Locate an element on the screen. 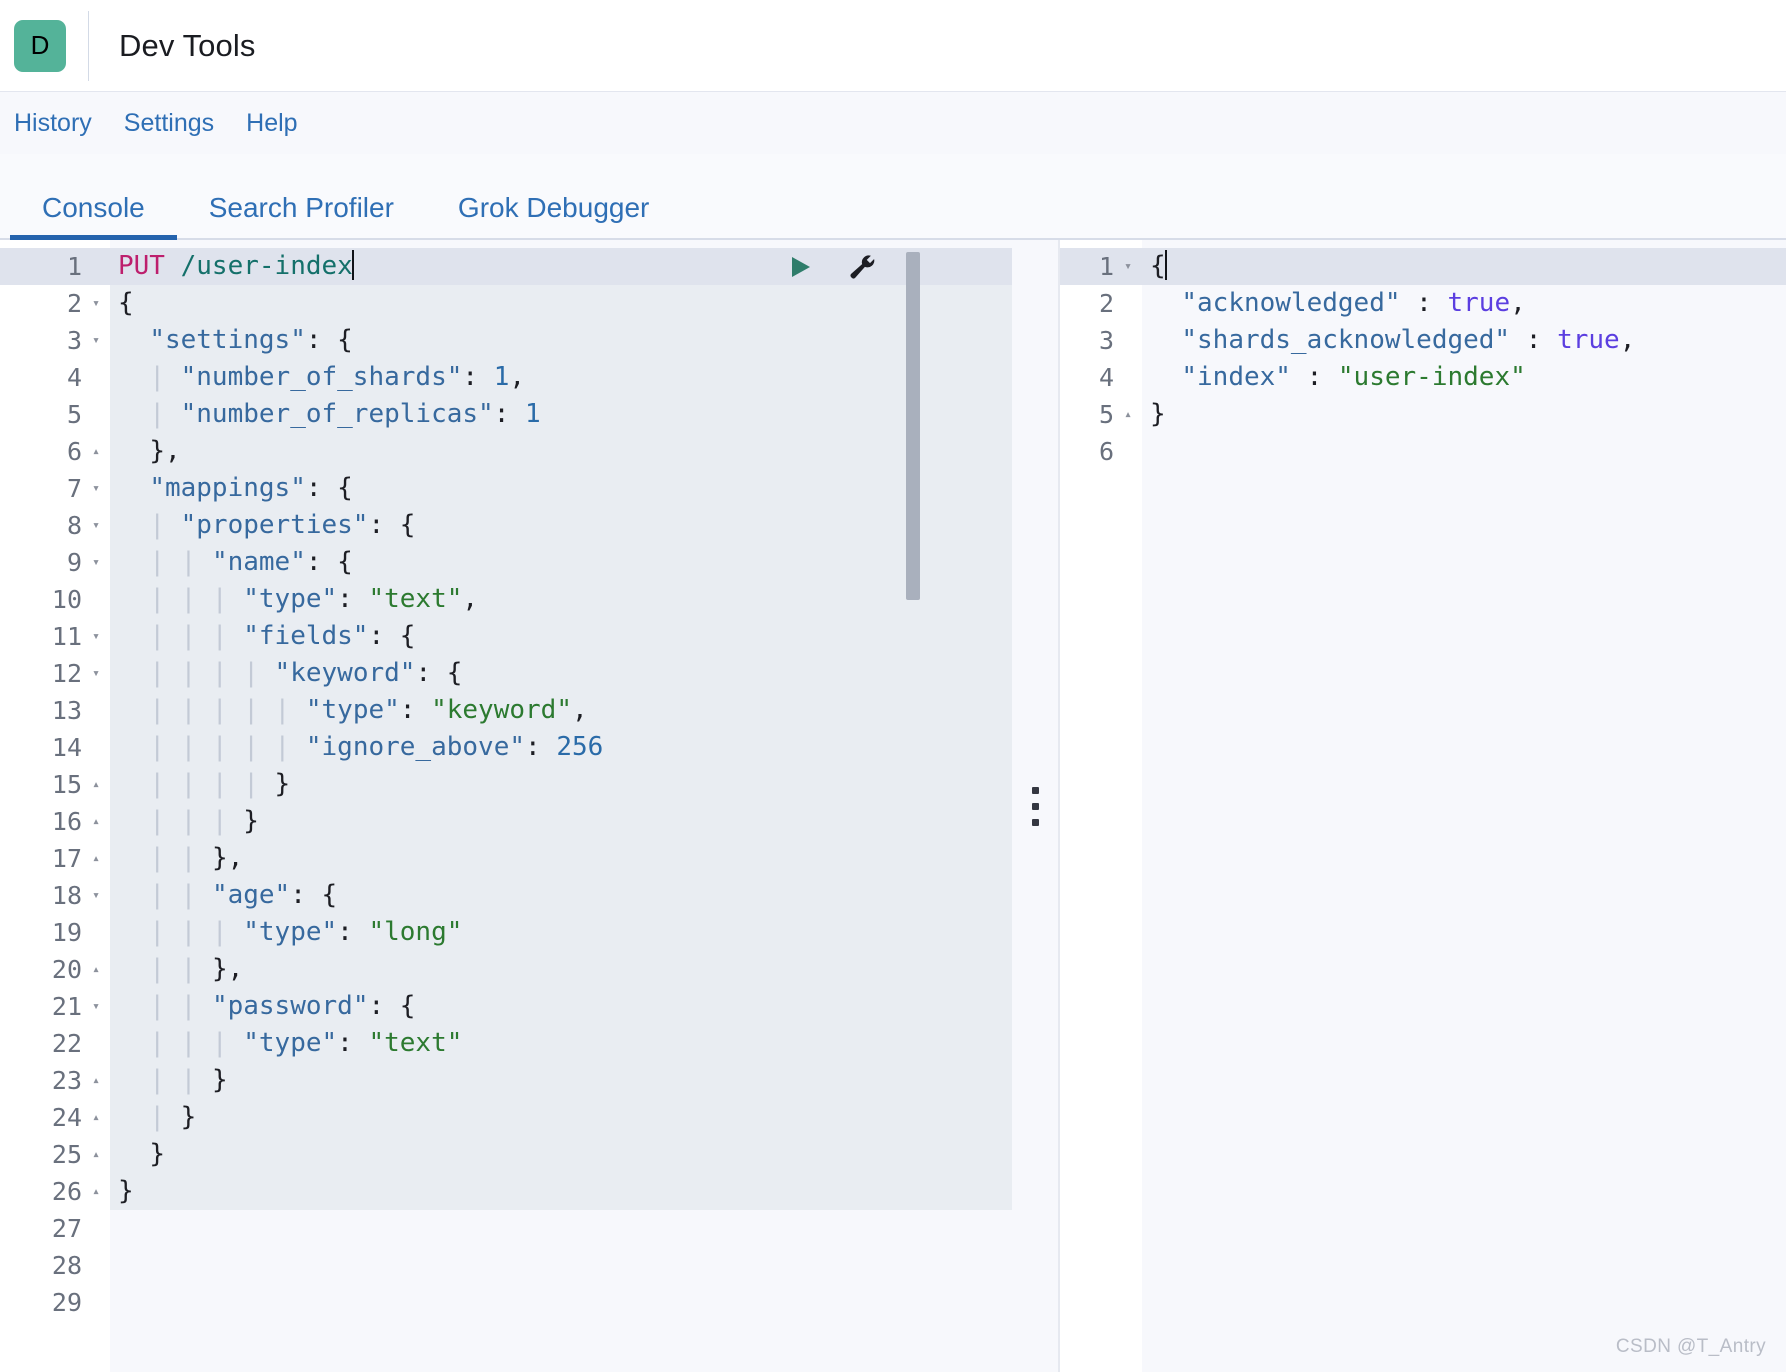 This screenshot has width=1786, height=1372. gutter-line: 12 ▾ is located at coordinates (55, 673).